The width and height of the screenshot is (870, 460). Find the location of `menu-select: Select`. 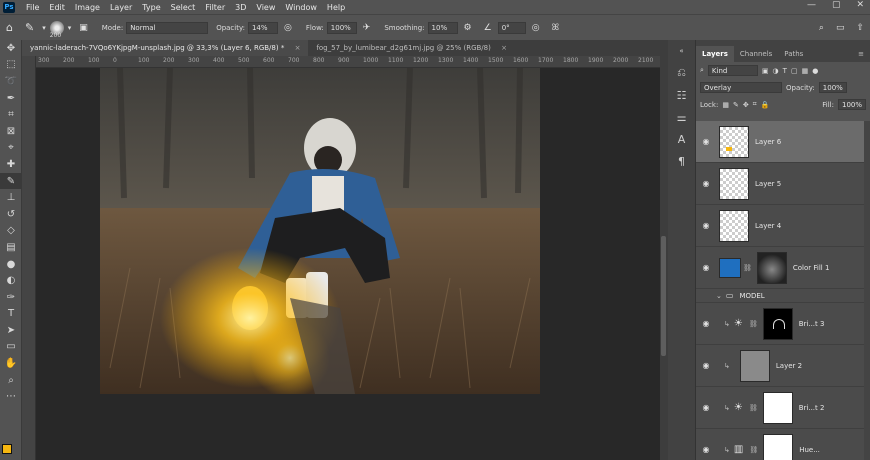

menu-select: Select is located at coordinates (183, 7).